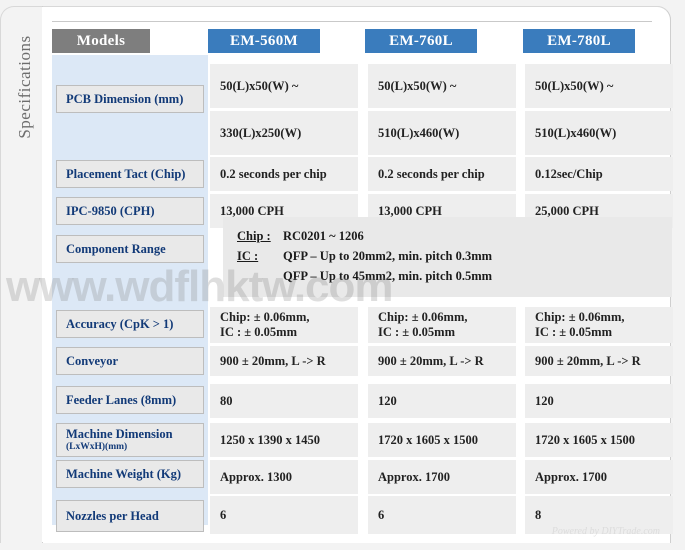  What do you see at coordinates (284, 86) in the screenshot?
I see `table-cell-r0-c0: 50(L)x50(W) ~` at bounding box center [284, 86].